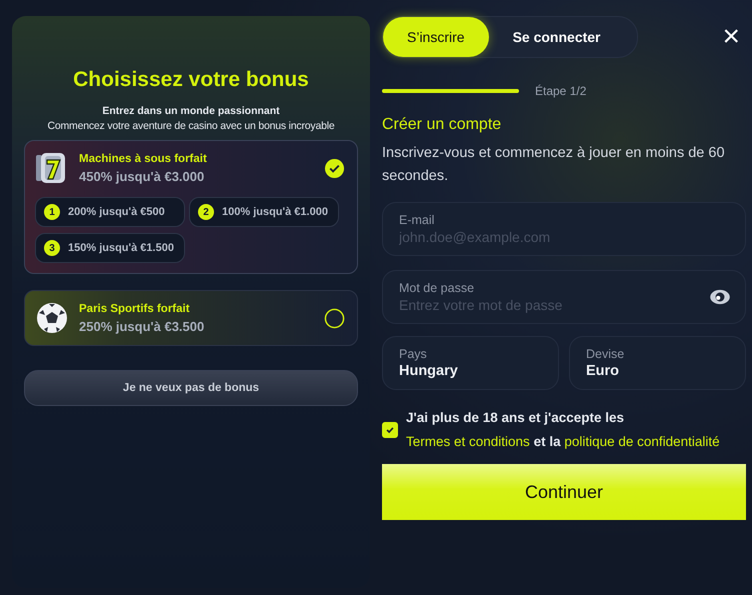 The image size is (752, 595). What do you see at coordinates (468, 441) in the screenshot?
I see `terms-link: Termes et conditions` at bounding box center [468, 441].